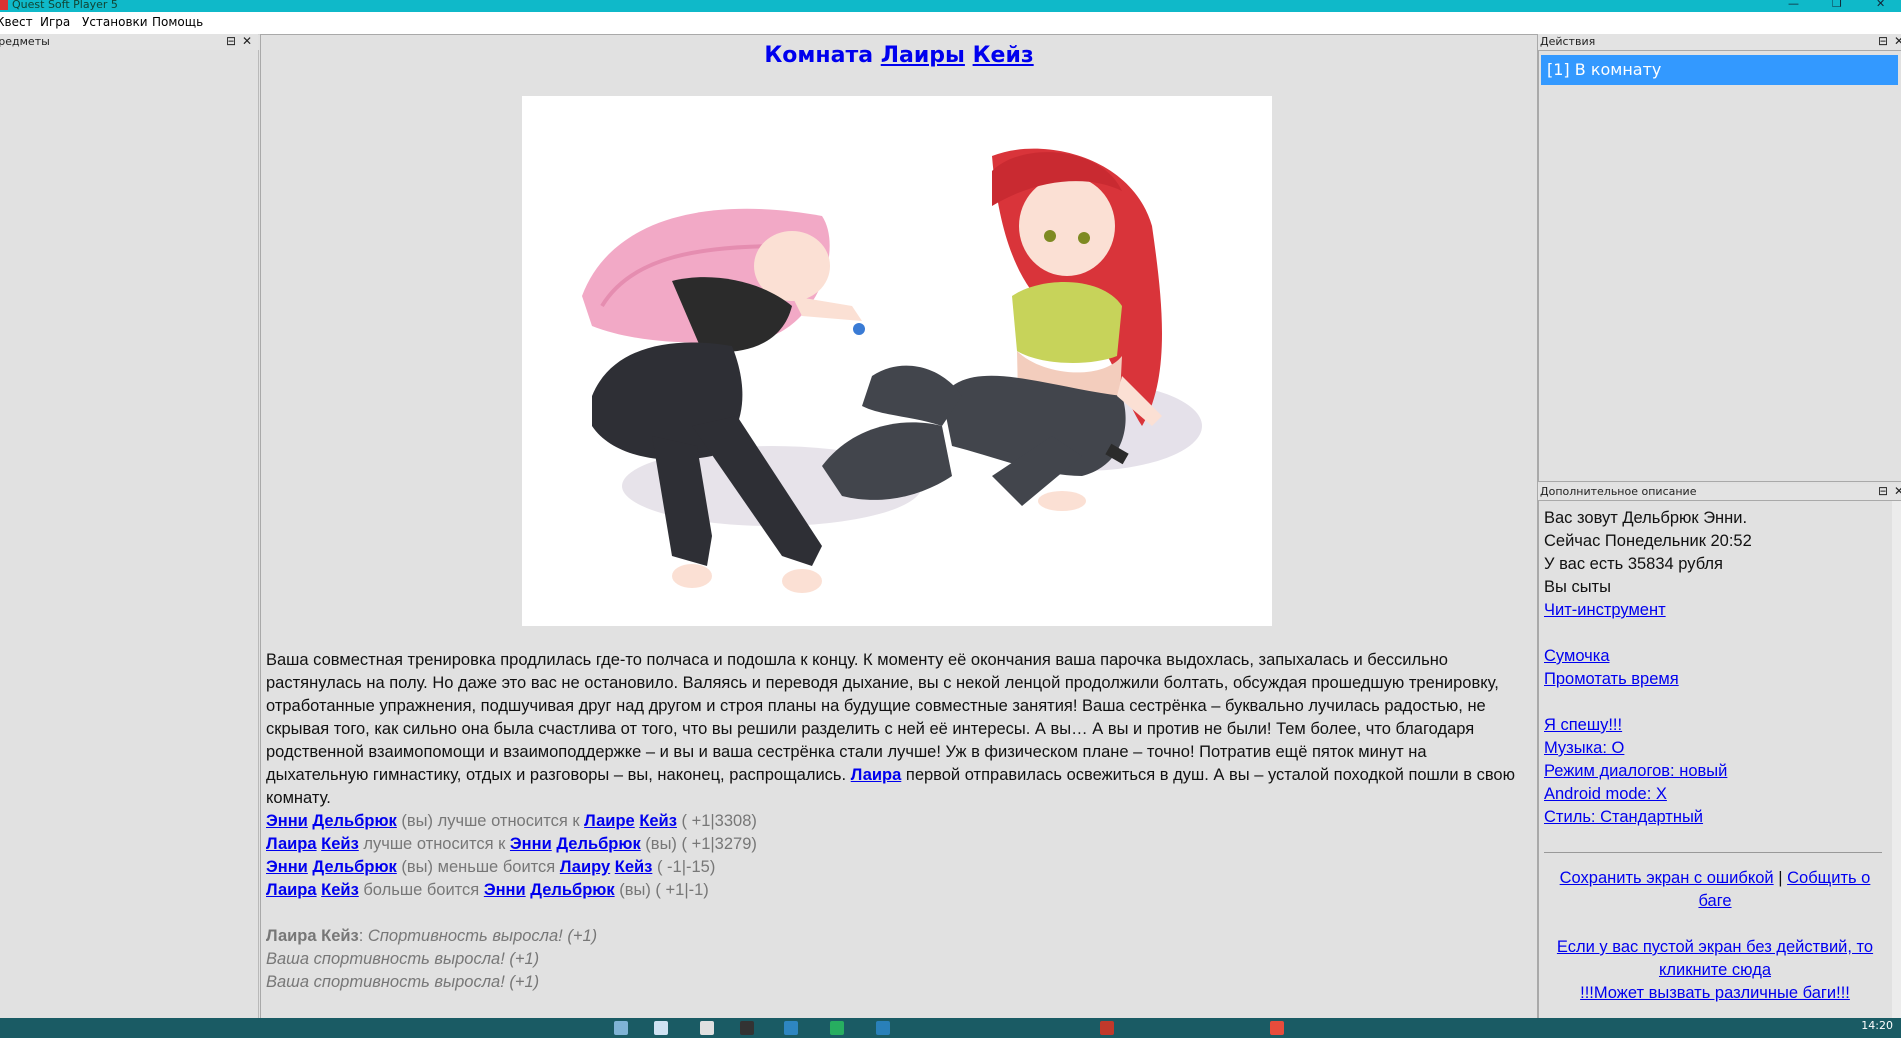 The height and width of the screenshot is (1038, 1901). I want to click on menu-settings: Установки, so click(115, 22).